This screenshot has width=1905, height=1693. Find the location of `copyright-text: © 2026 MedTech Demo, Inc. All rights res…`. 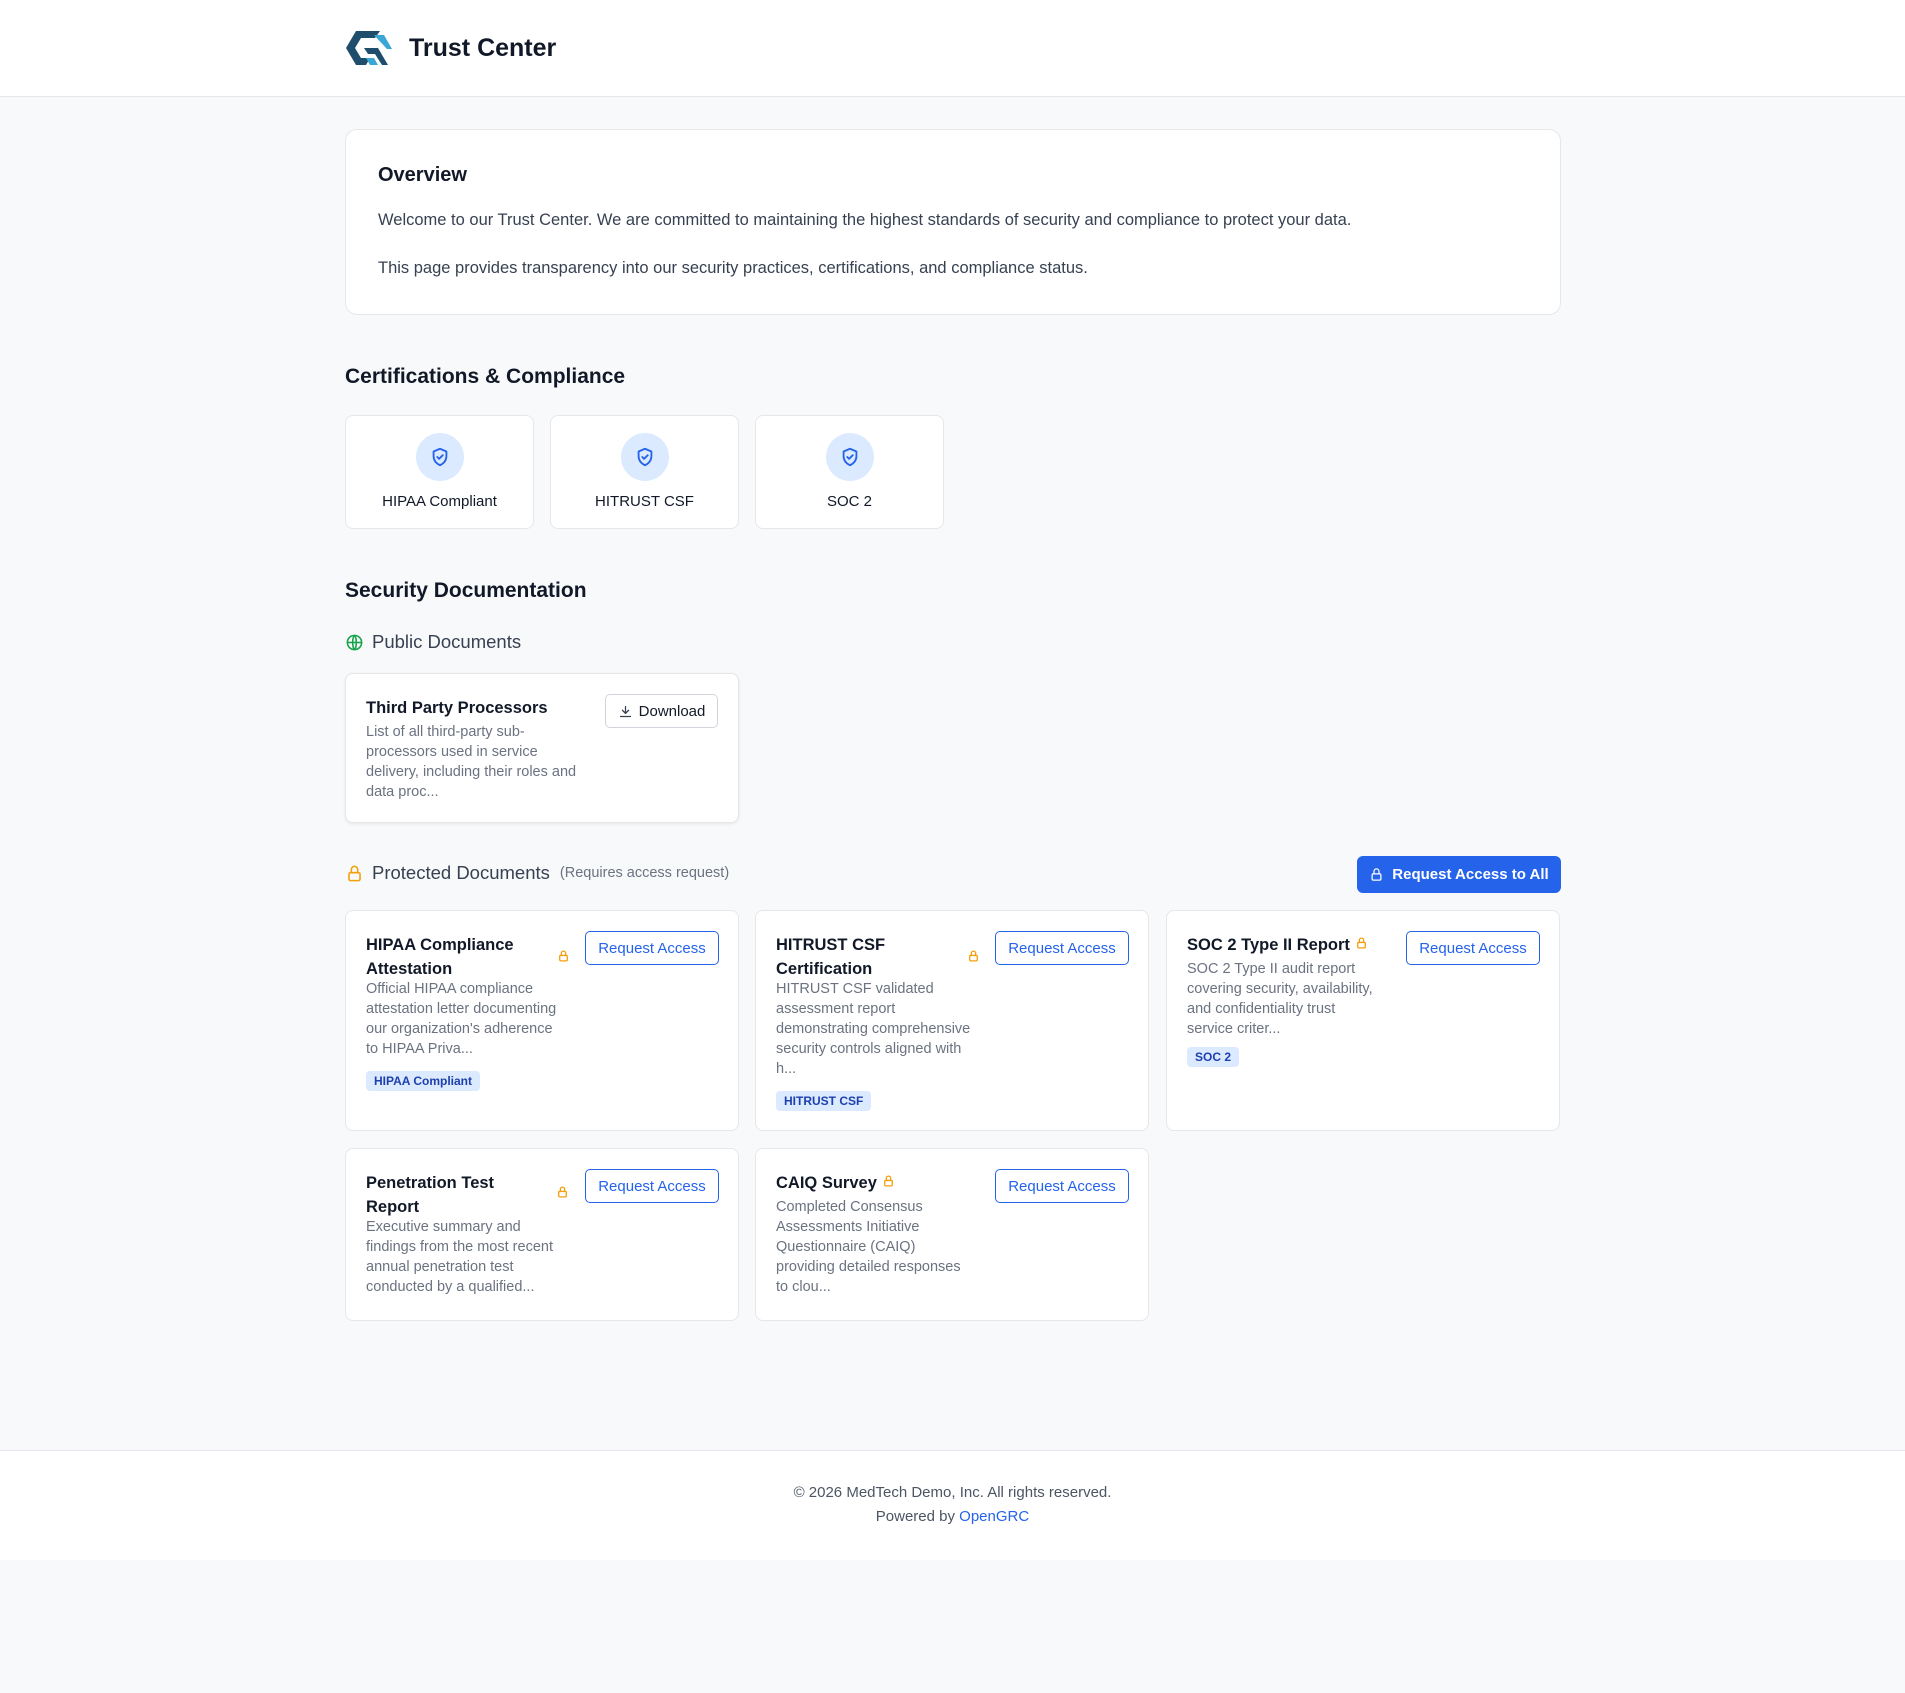

copyright-text: © 2026 MedTech Demo, Inc. All rights res… is located at coordinates (952, 1492).